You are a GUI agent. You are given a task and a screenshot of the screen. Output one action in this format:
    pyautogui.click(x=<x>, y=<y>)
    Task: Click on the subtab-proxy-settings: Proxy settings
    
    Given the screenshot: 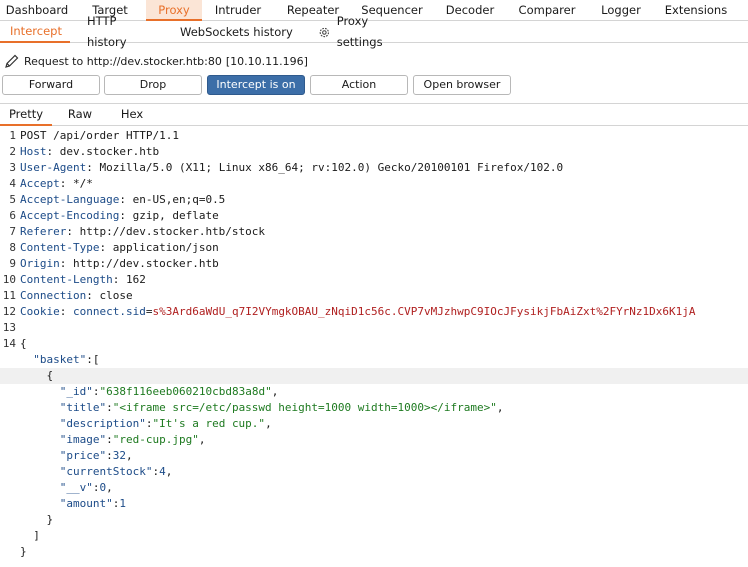 What is the action you would take?
    pyautogui.click(x=366, y=31)
    